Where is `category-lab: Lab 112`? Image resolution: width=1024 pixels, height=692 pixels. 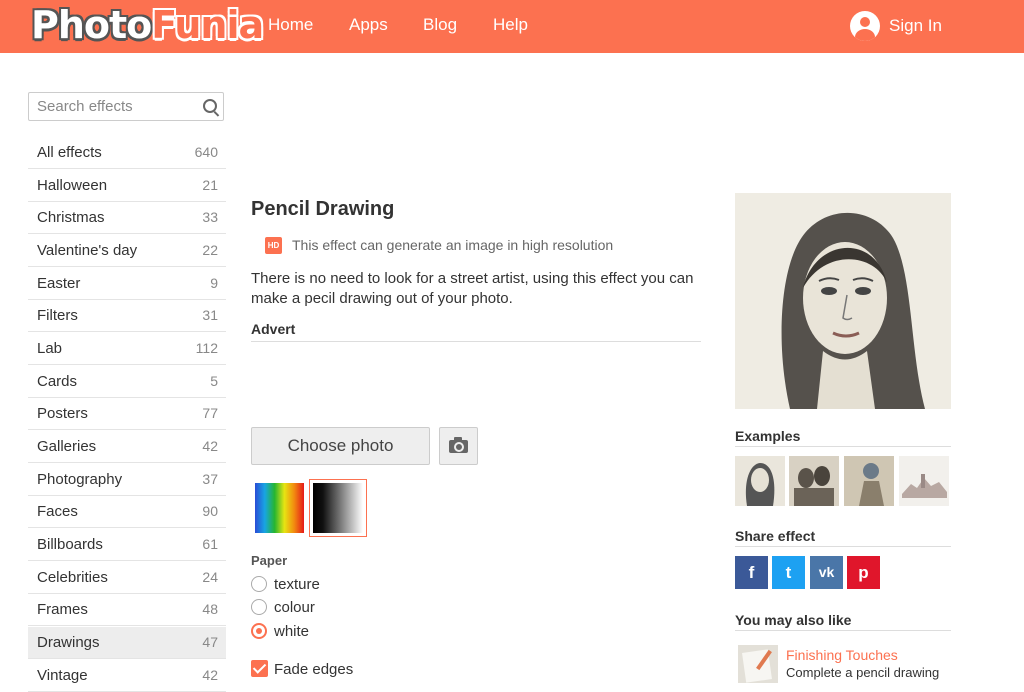
category-lab: Lab 112 is located at coordinates (127, 349).